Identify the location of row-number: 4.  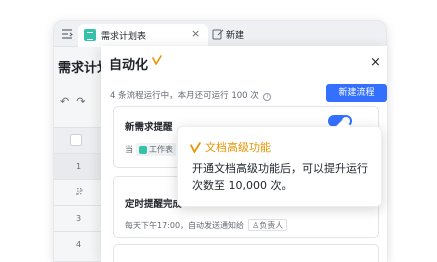
(79, 244).